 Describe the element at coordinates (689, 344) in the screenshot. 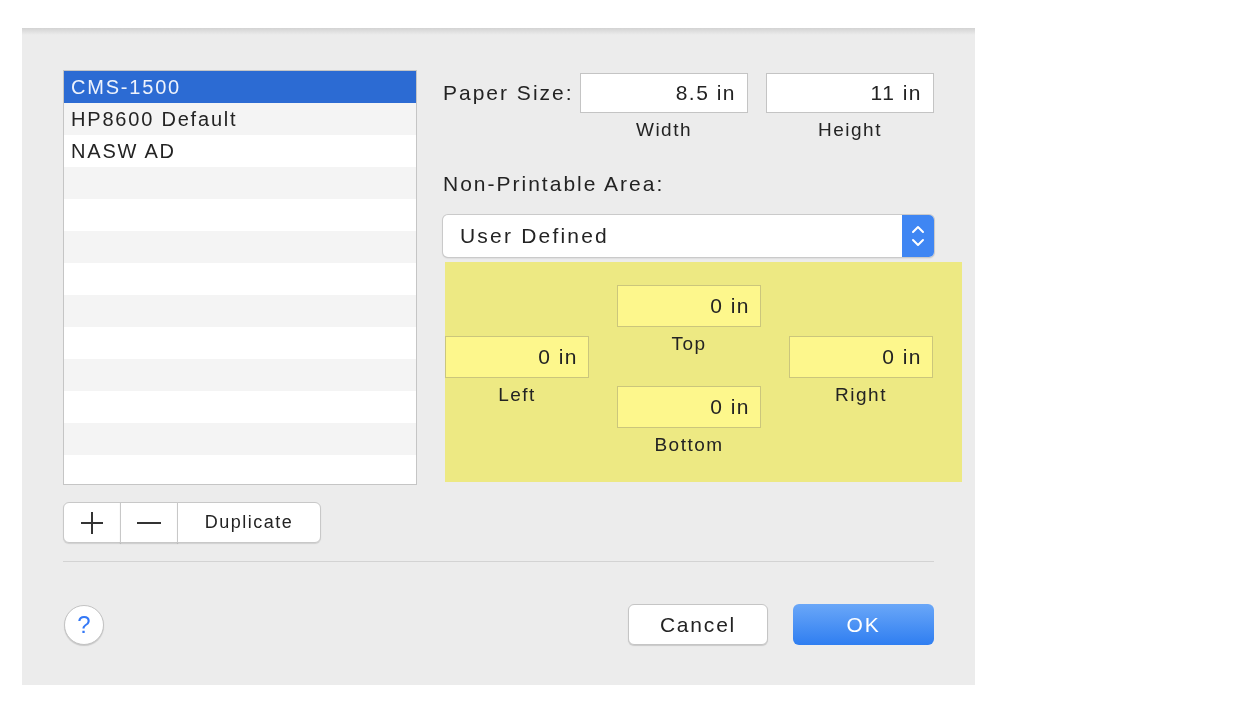

I see `field-caption: Top` at that location.